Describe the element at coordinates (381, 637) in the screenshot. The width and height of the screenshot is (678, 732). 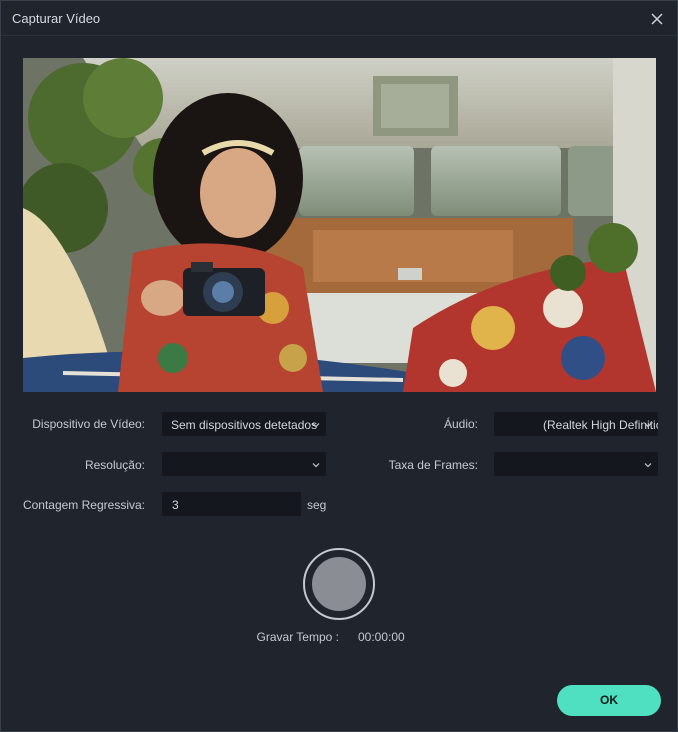
I see `record-time-value: 00:00:00` at that location.